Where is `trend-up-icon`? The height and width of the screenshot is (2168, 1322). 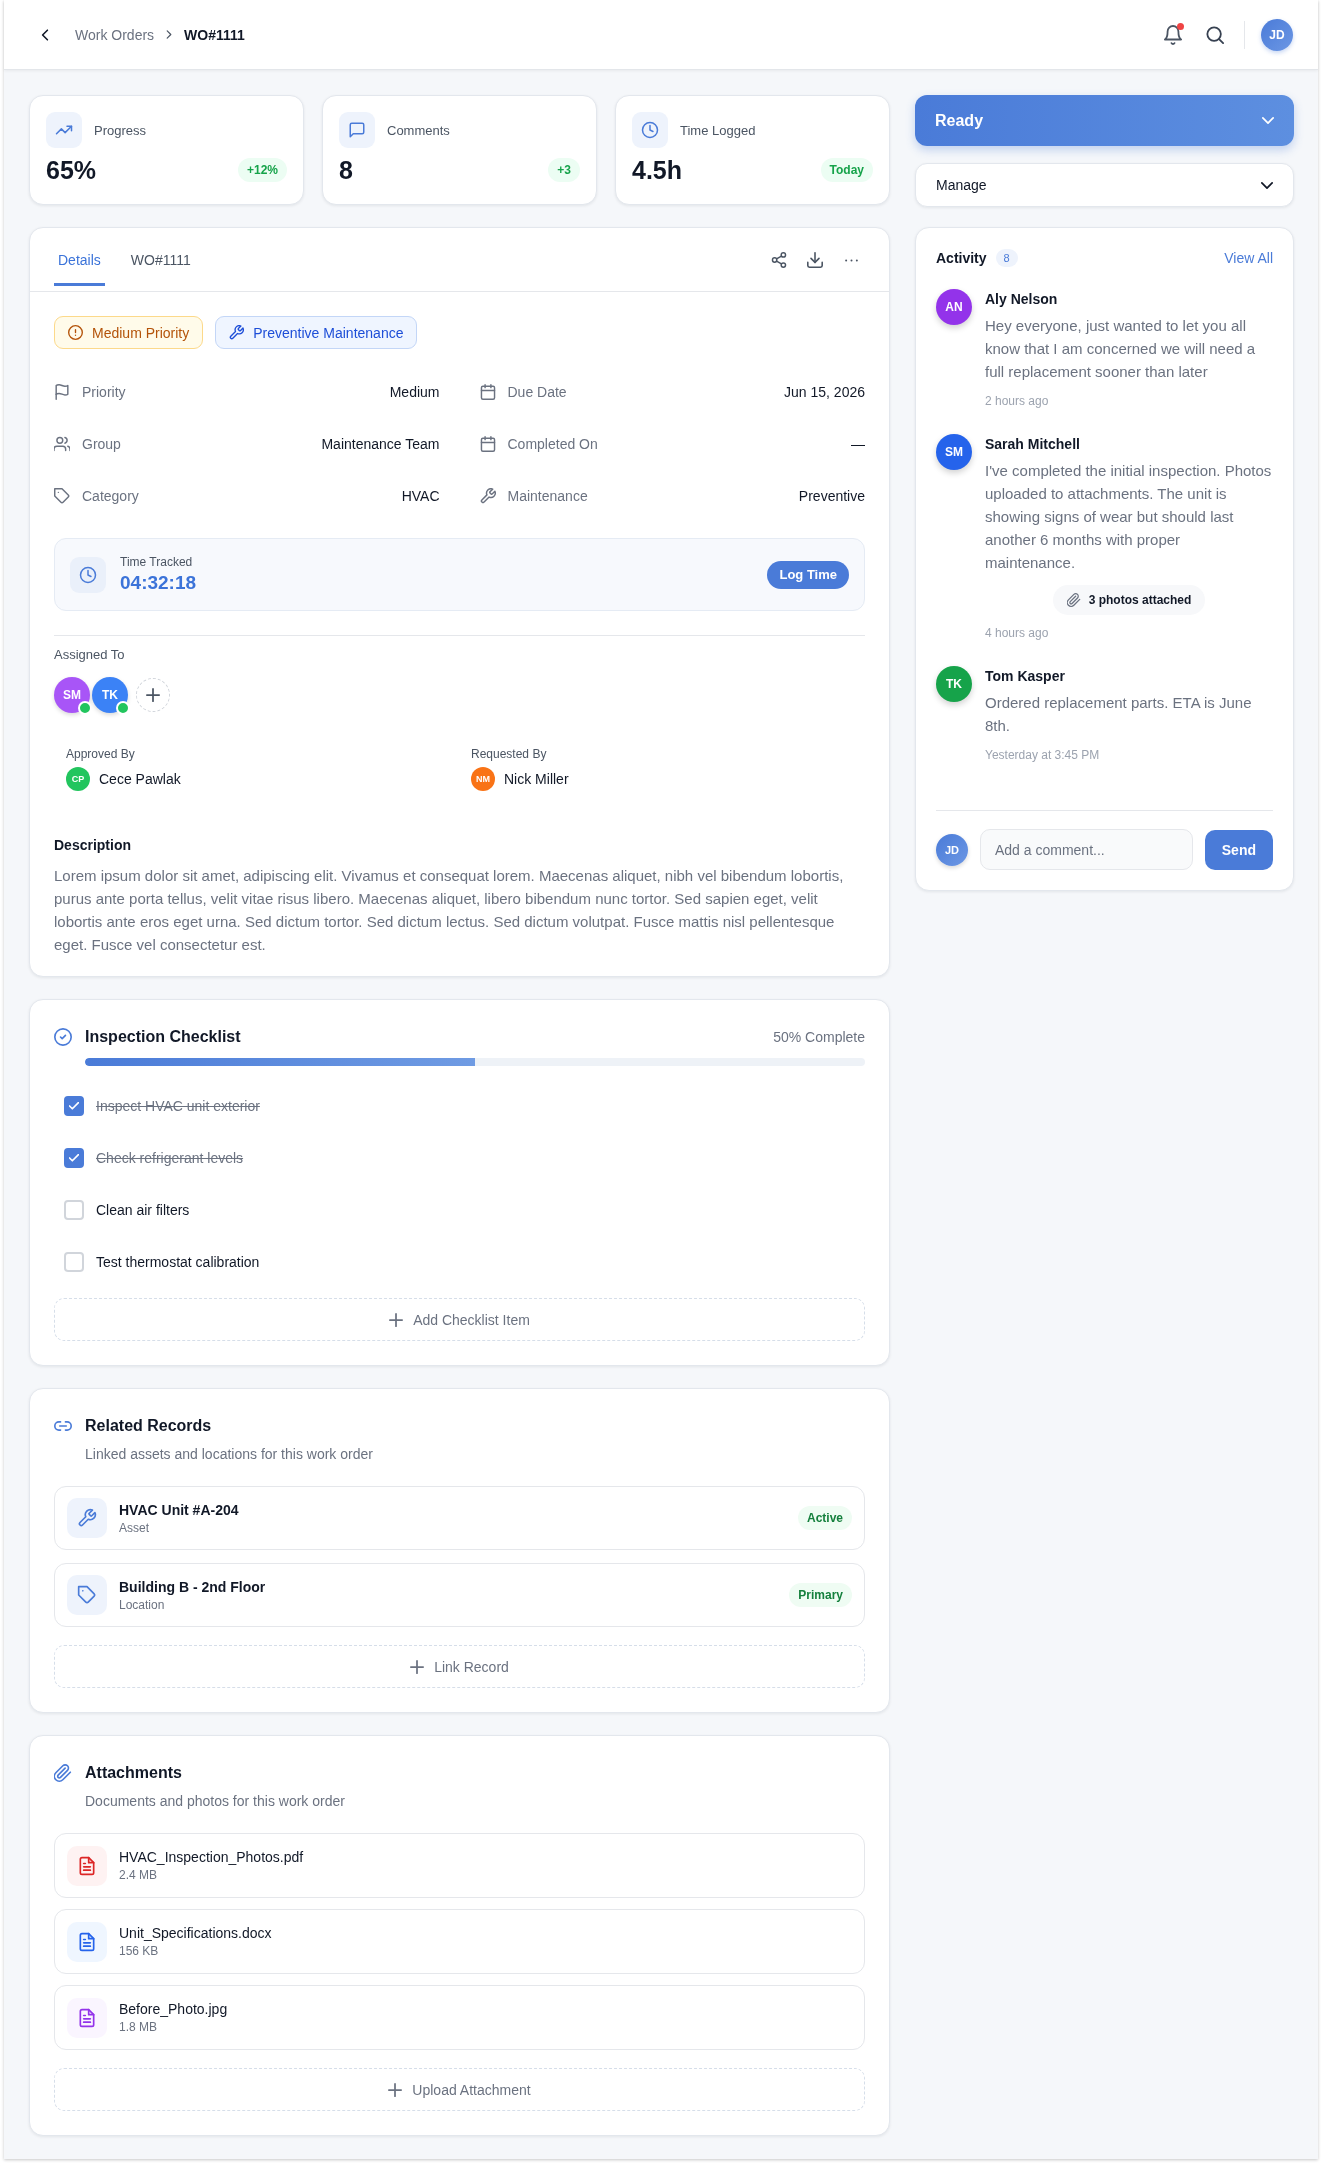
trend-up-icon is located at coordinates (64, 130).